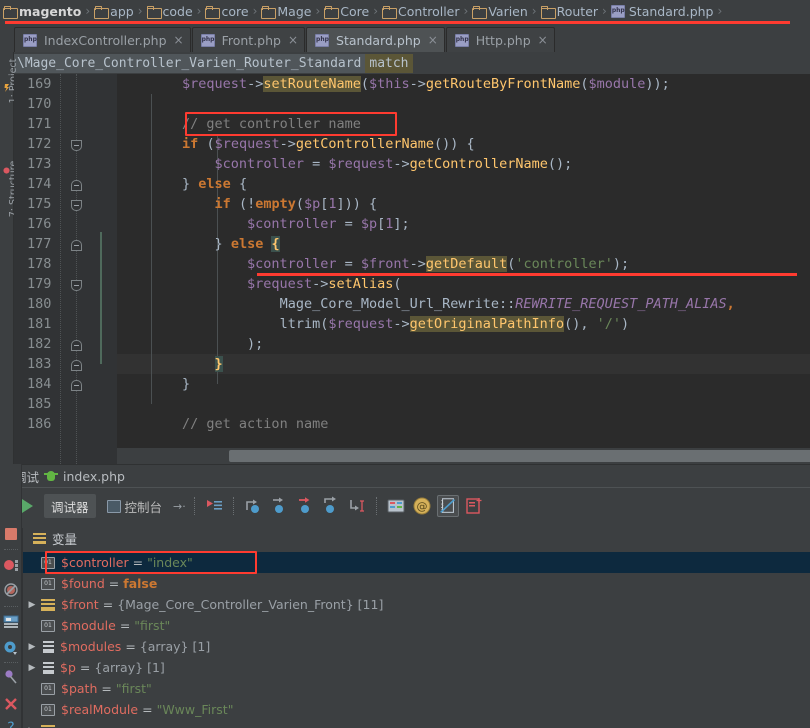 The width and height of the screenshot is (810, 728). I want to click on nav-method-name: match, so click(389, 63).